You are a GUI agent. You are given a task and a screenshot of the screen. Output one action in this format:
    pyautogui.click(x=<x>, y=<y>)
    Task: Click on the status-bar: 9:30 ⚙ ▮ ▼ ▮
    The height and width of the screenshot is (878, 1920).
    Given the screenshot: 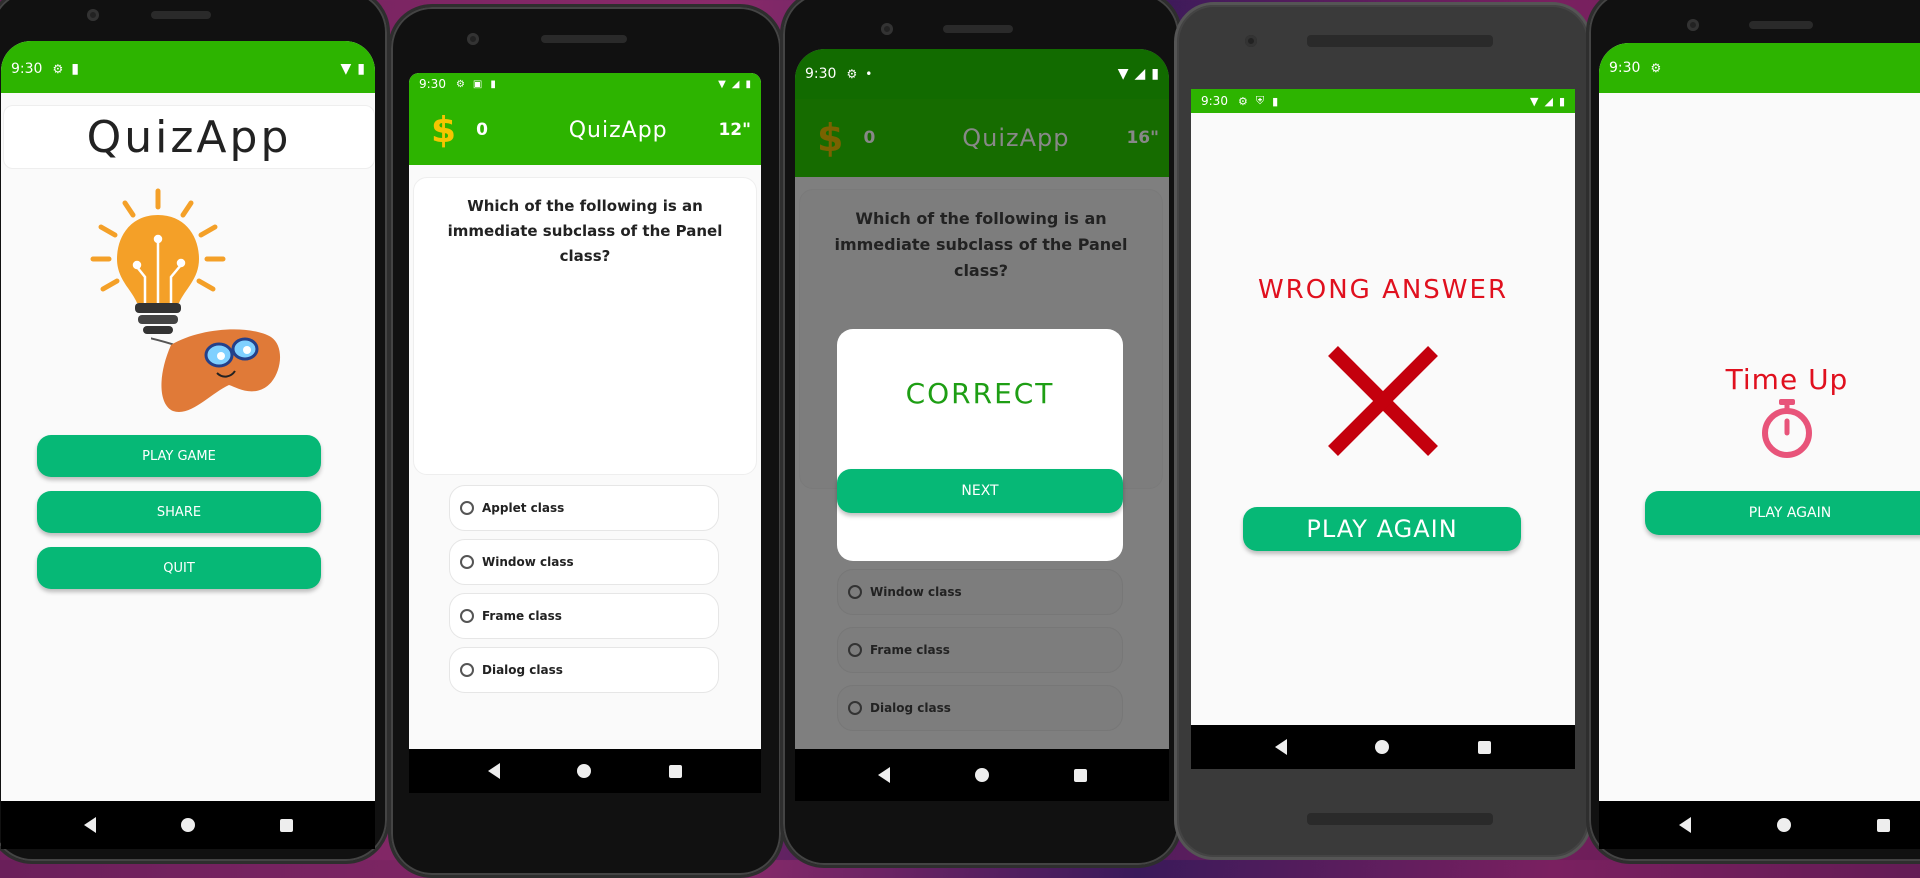 What is the action you would take?
    pyautogui.click(x=188, y=67)
    